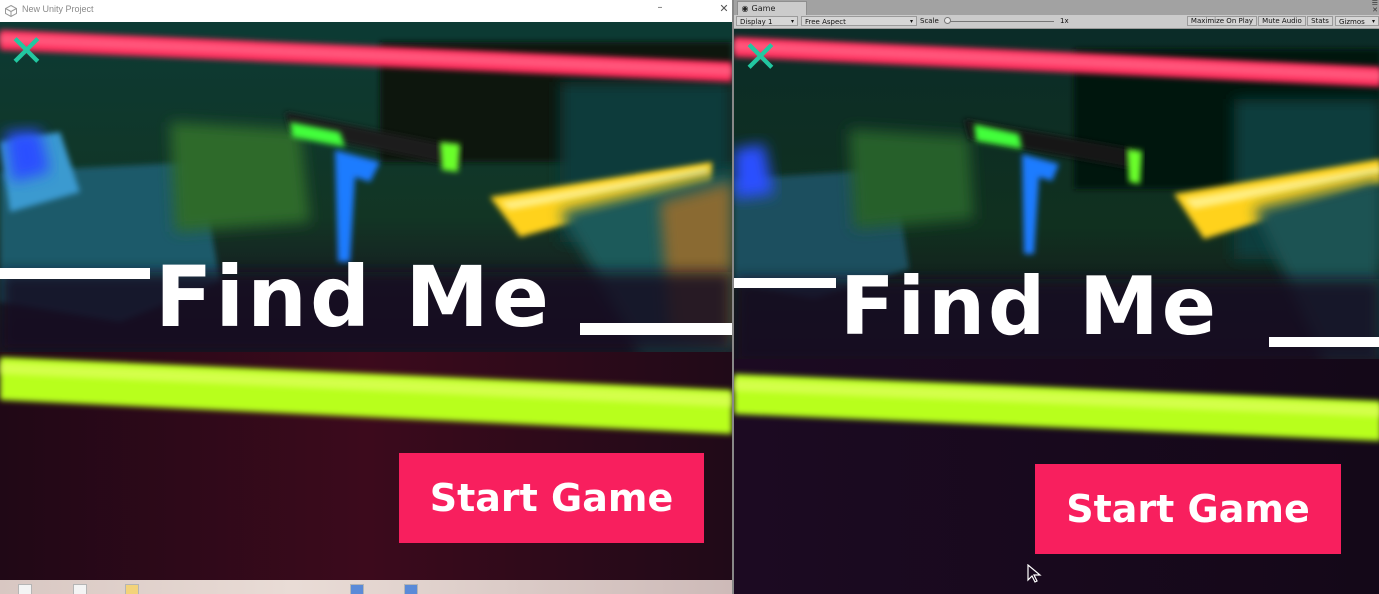  Describe the element at coordinates (763, 8) in the screenshot. I see `tab-game-label: Game` at that location.